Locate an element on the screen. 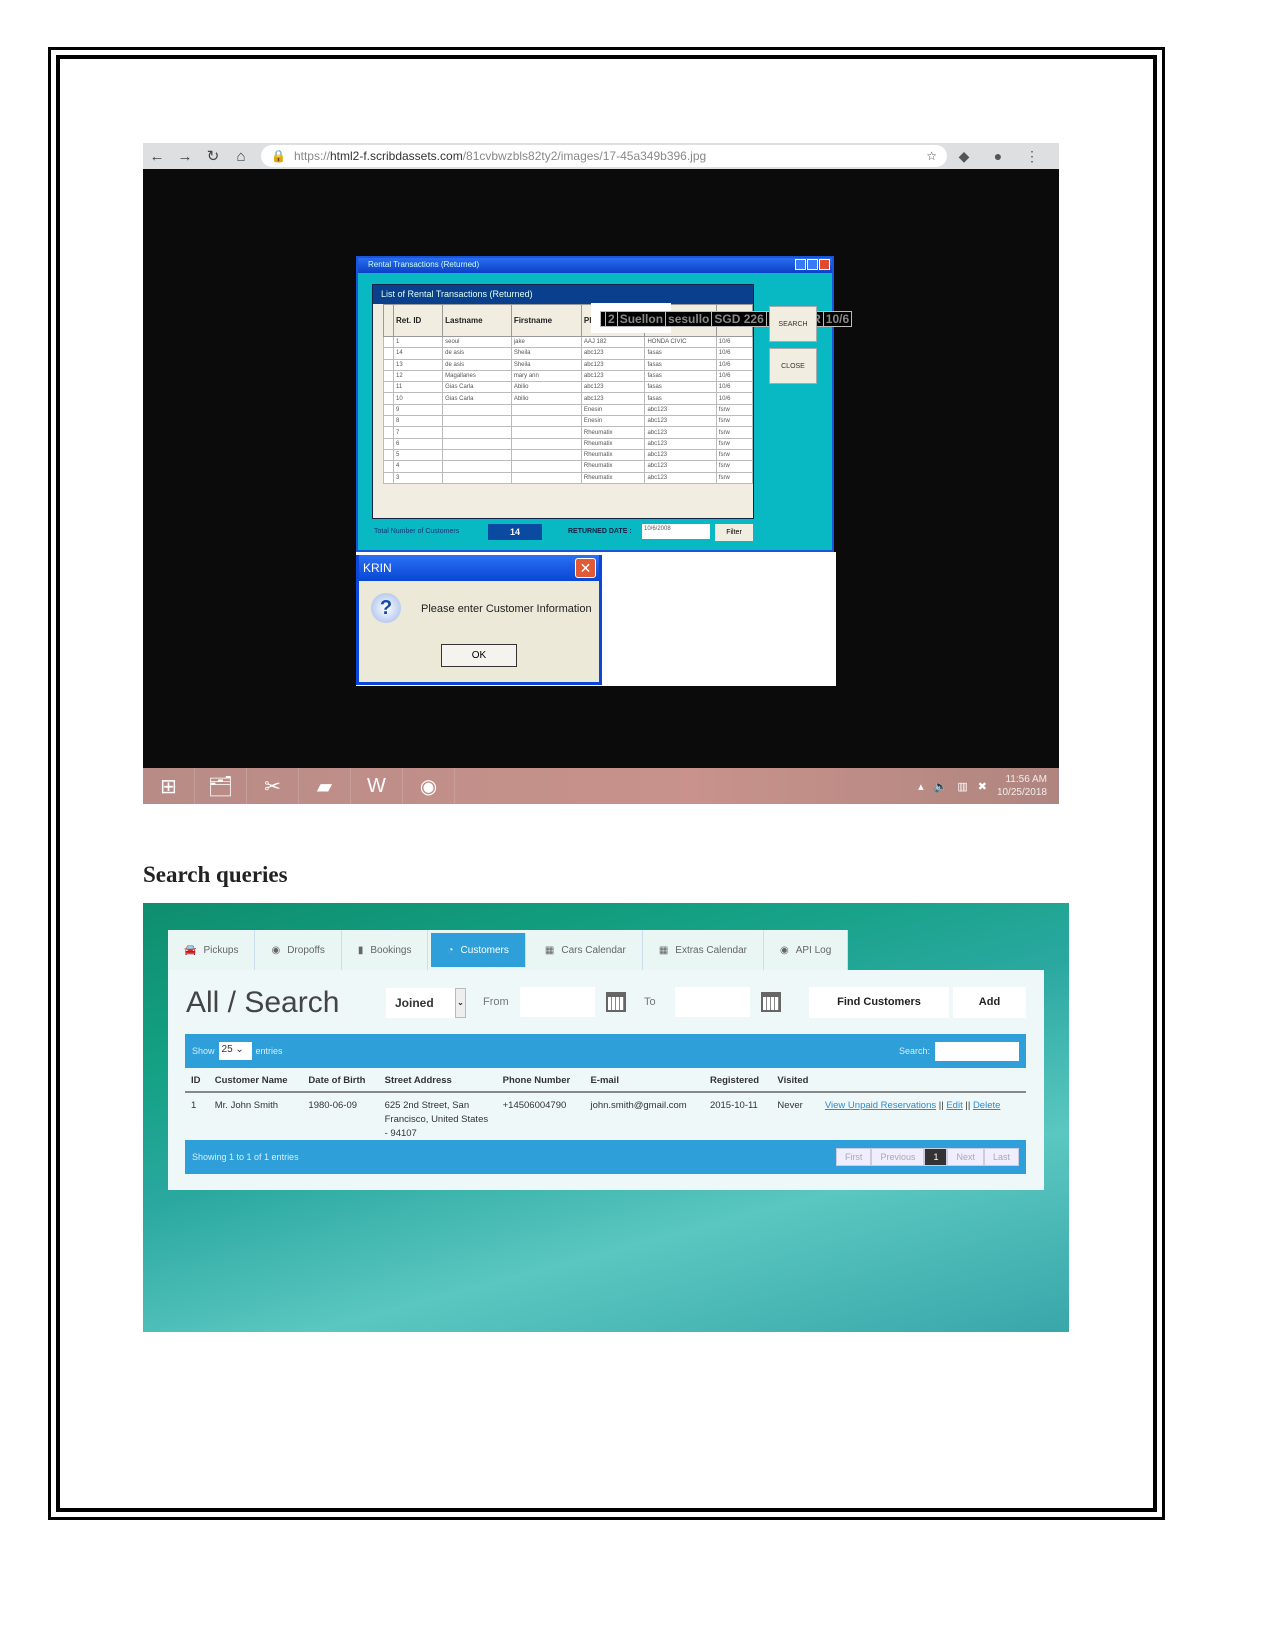 The image size is (1275, 1650). table-row: 12 Magallanes mary ann abc123 fasas 10/6 is located at coordinates (568, 376).